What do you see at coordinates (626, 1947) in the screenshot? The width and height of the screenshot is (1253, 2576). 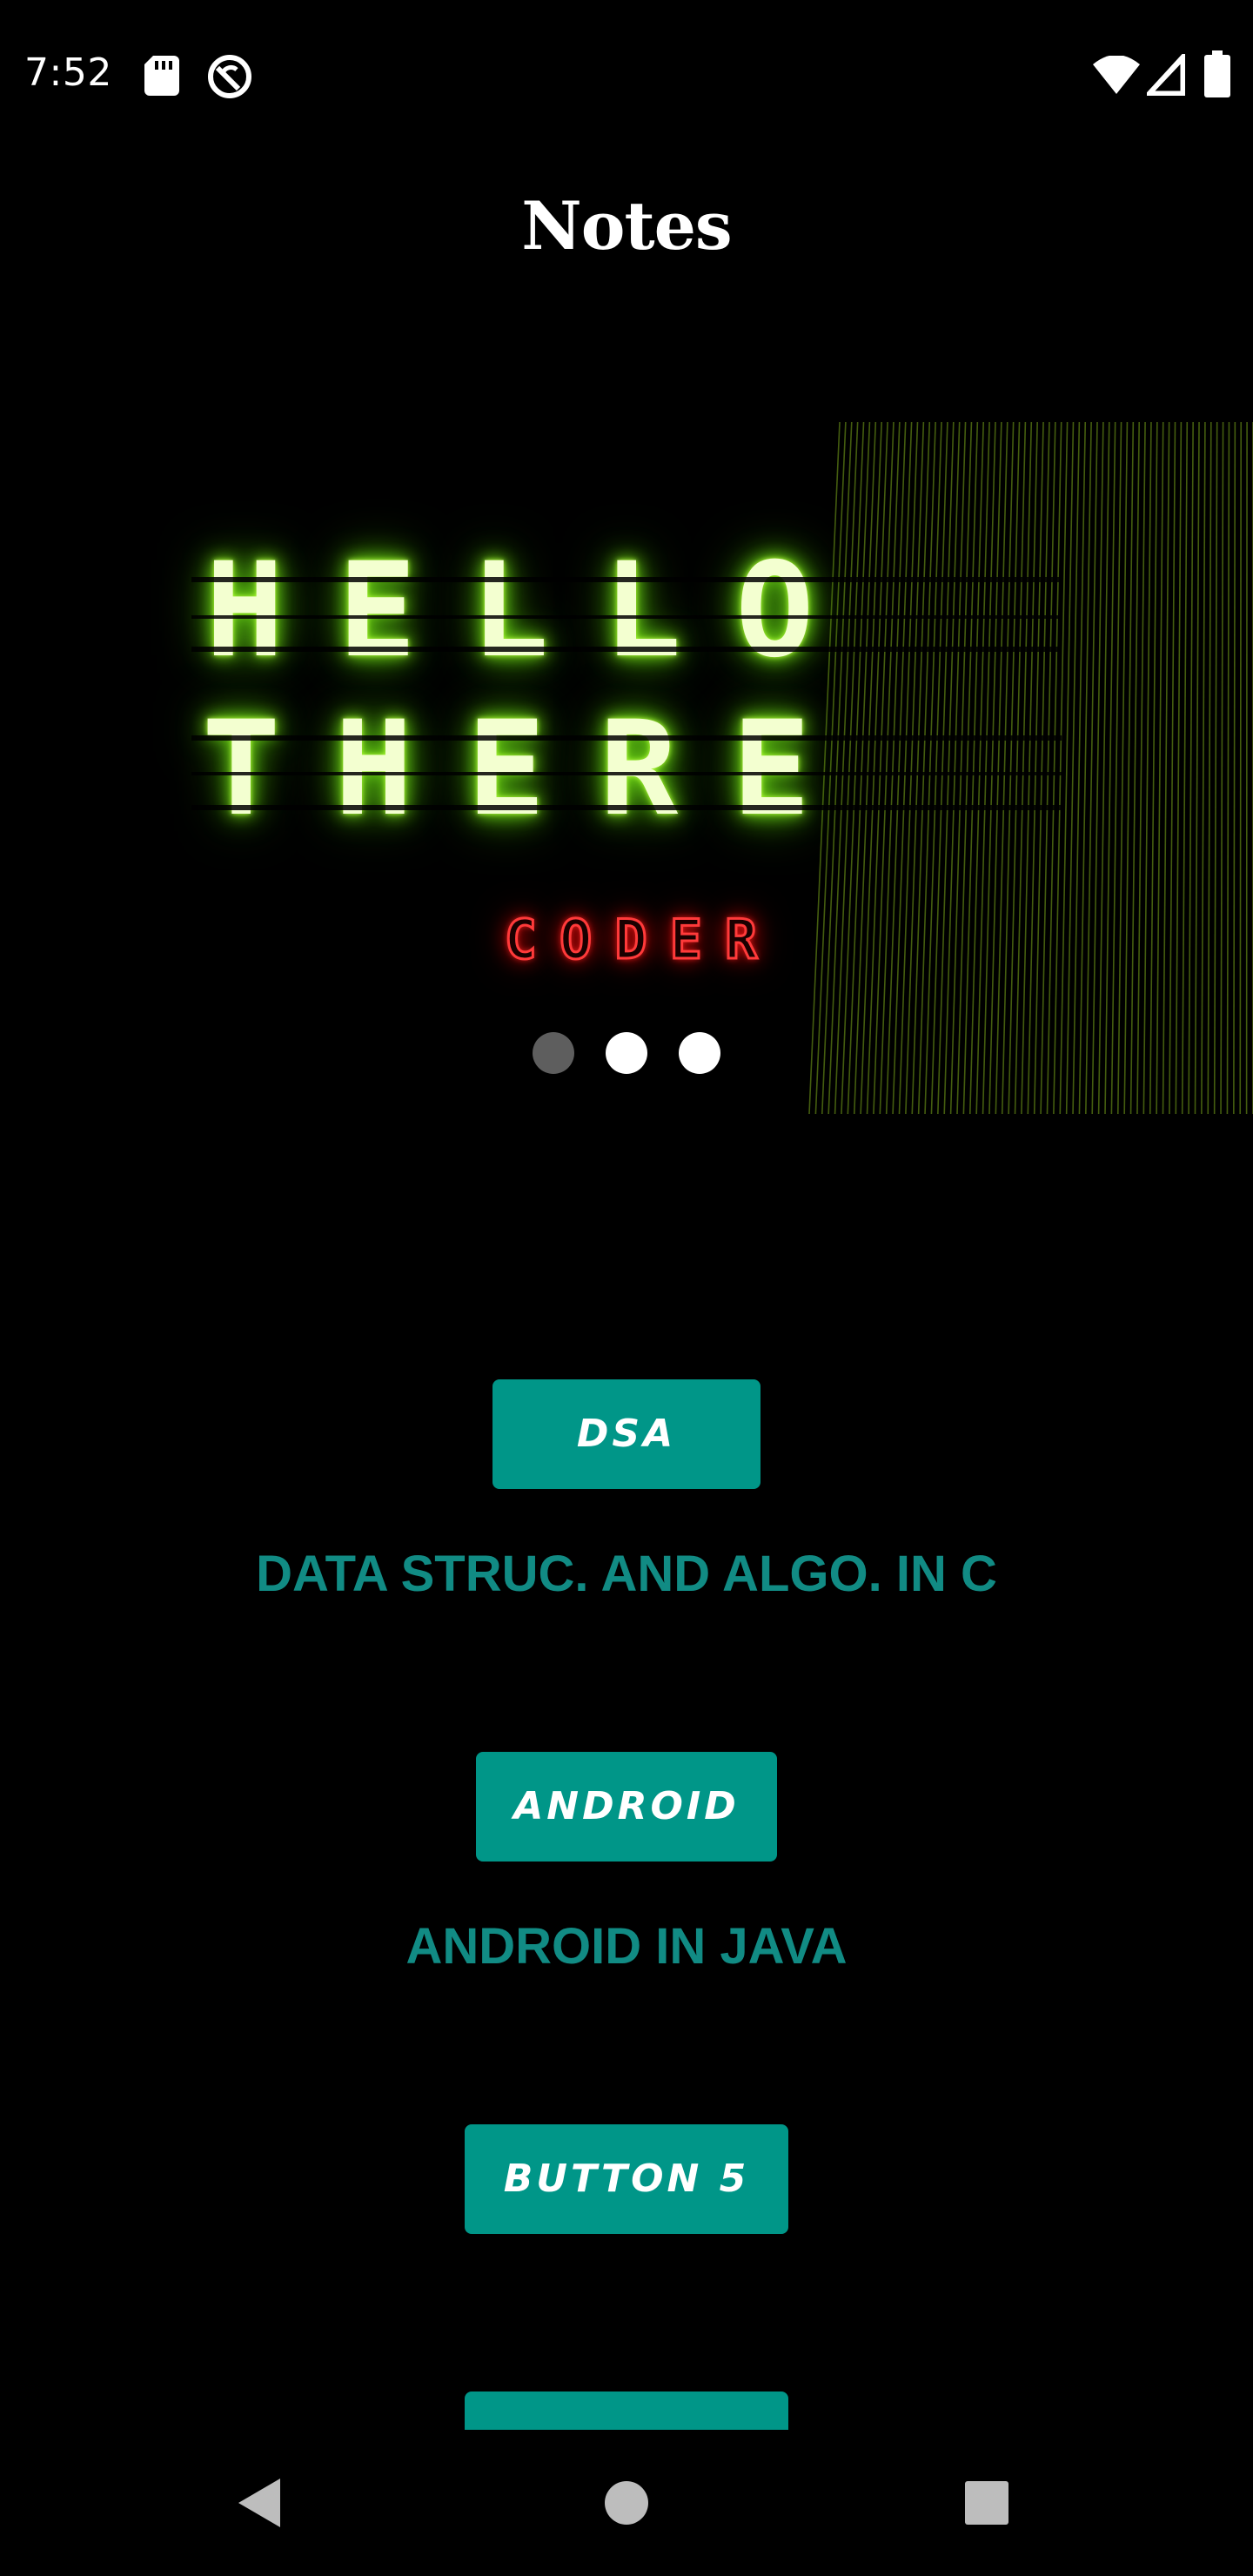 I see `android-caption: ANDROID IN JAVA` at bounding box center [626, 1947].